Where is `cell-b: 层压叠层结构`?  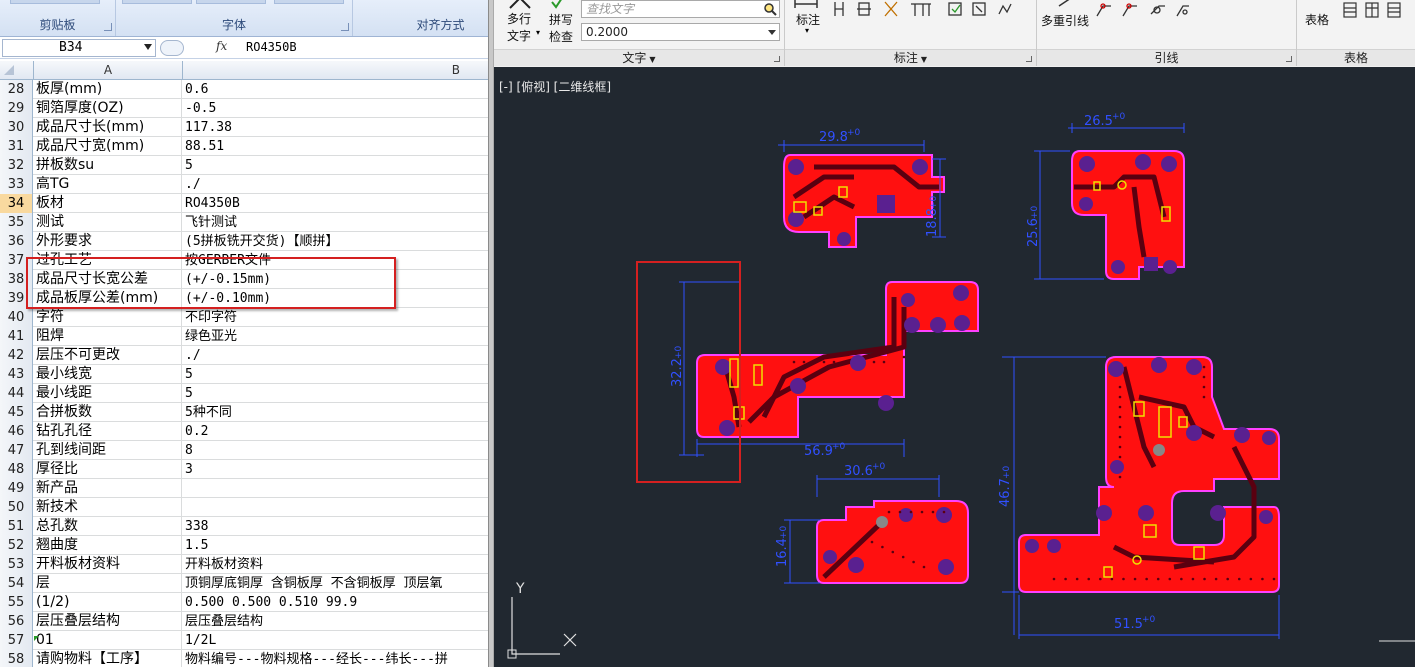 cell-b: 层压叠层结构 is located at coordinates (335, 621).